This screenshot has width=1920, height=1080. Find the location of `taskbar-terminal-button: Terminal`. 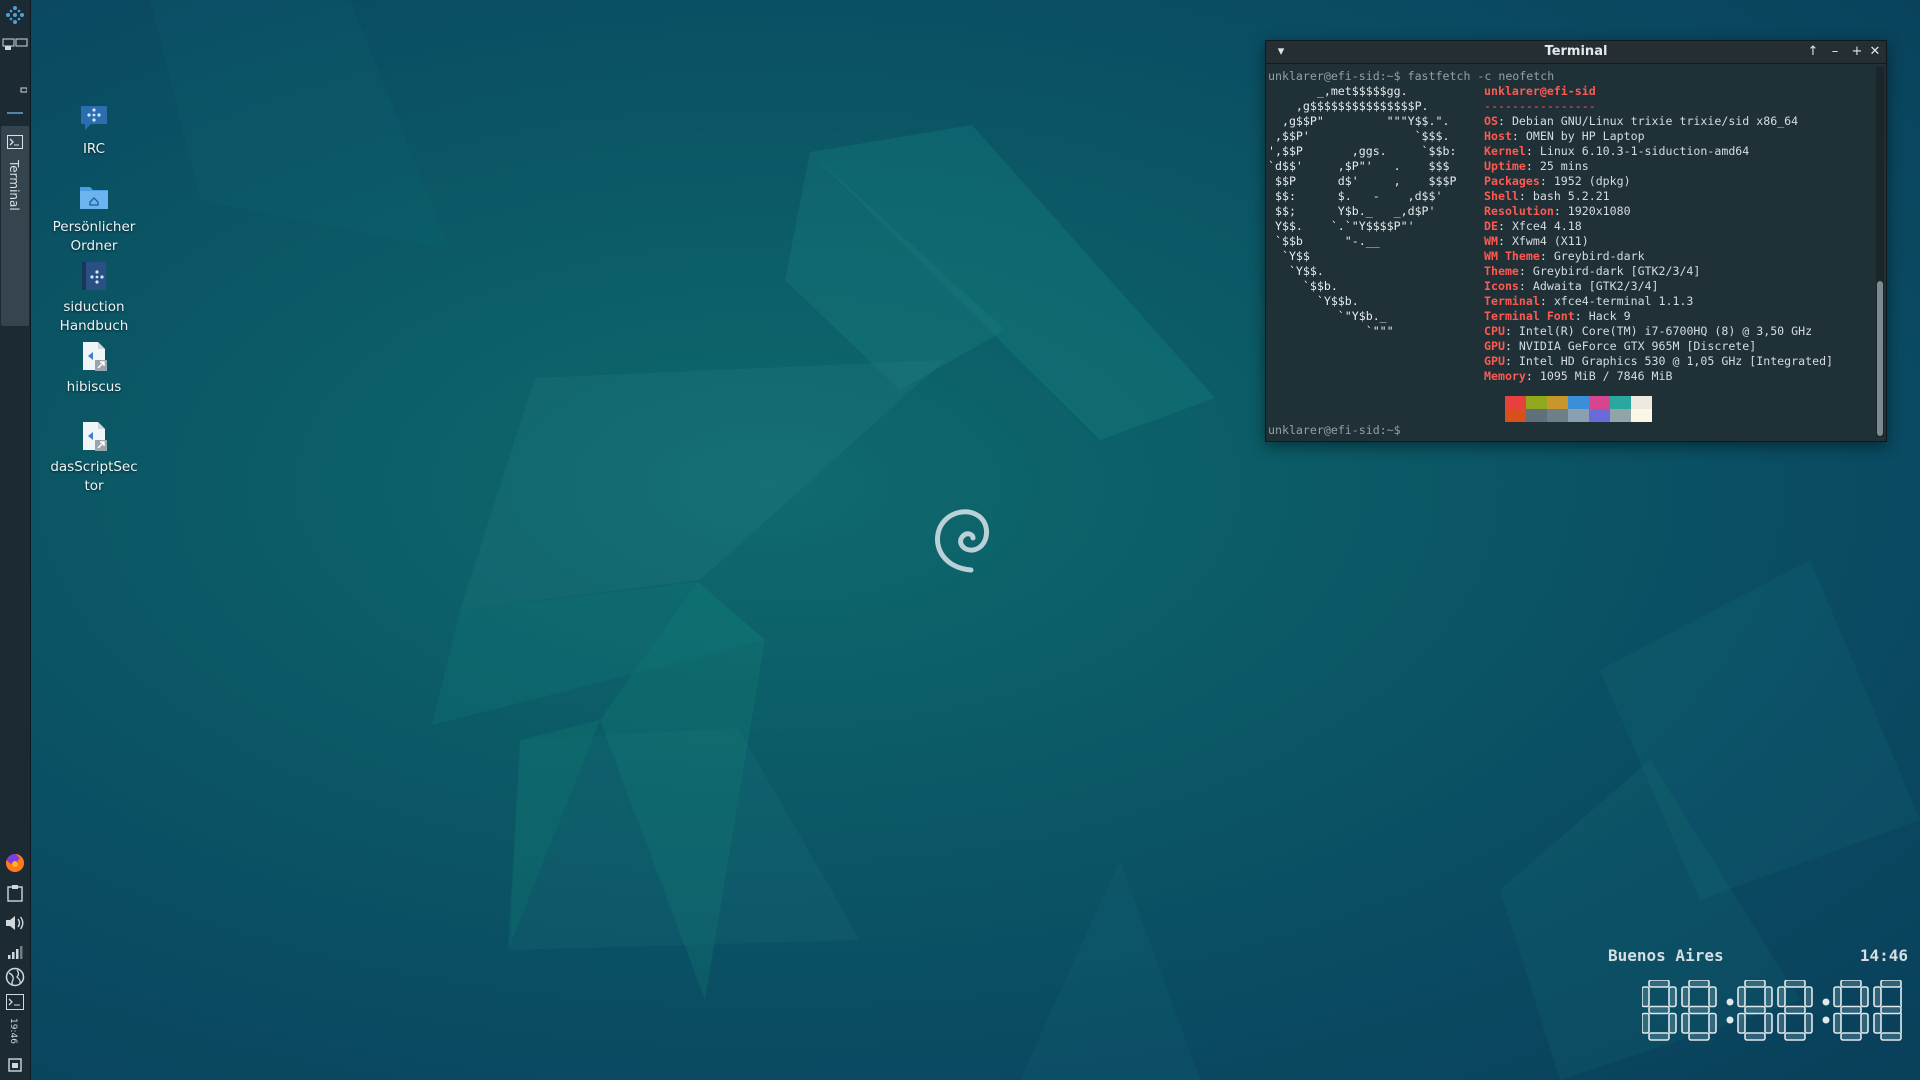

taskbar-terminal-button: Terminal is located at coordinates (15, 226).